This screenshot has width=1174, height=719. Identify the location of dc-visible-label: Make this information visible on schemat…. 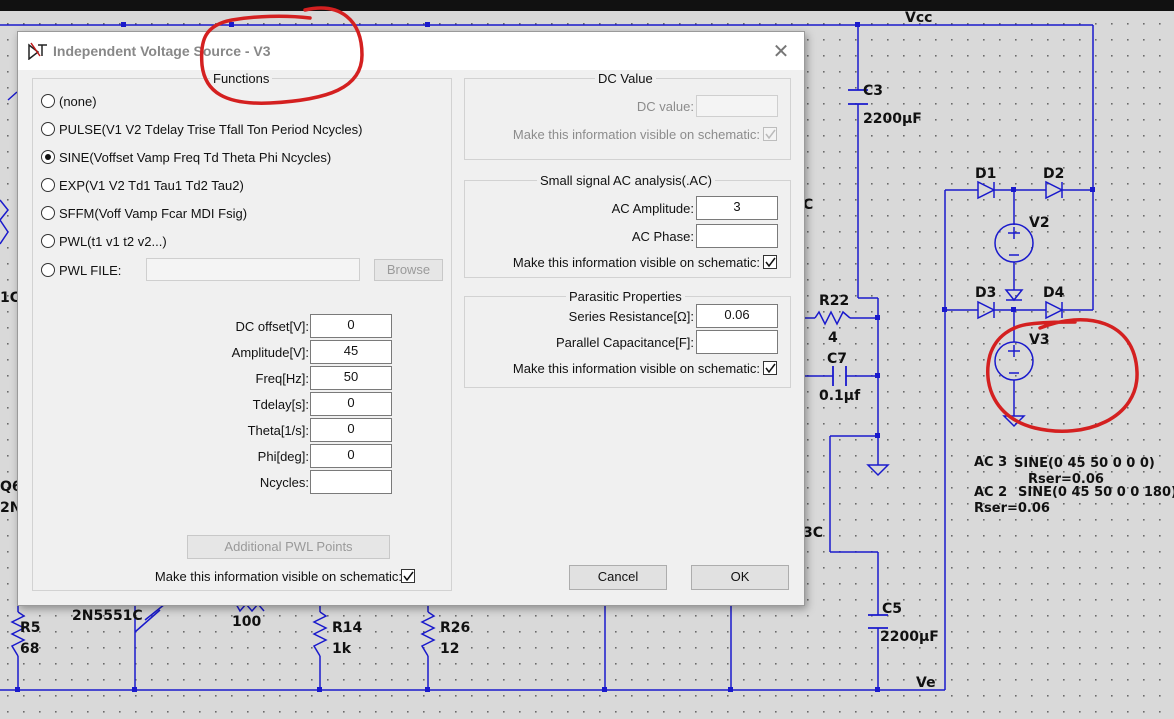
(636, 134).